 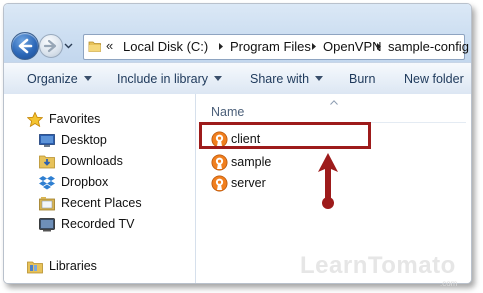 I want to click on share-with-button: Share with, so click(x=287, y=79).